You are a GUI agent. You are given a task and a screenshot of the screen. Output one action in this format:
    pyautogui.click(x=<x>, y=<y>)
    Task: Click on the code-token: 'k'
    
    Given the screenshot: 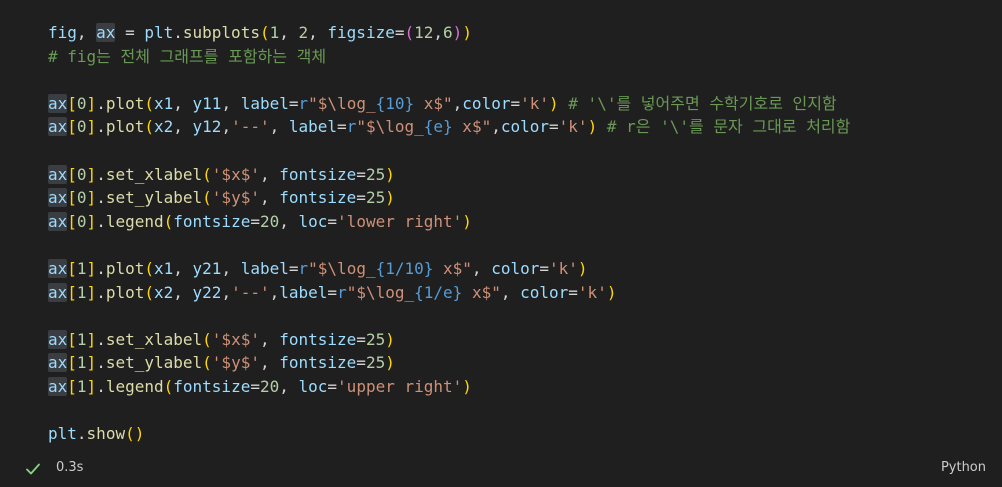 What is the action you would take?
    pyautogui.click(x=535, y=103)
    